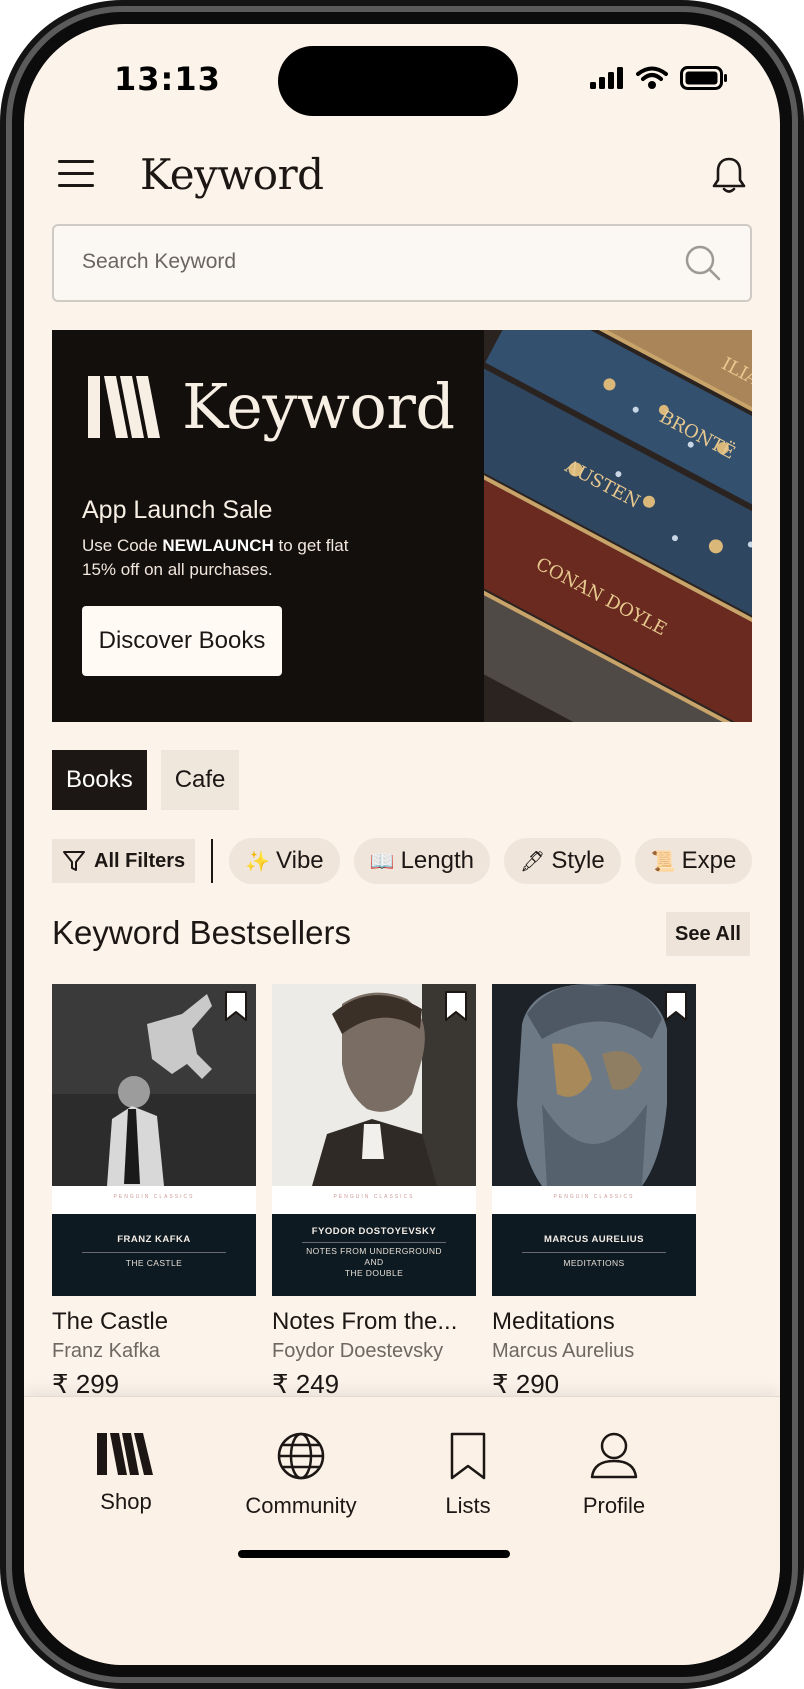  What do you see at coordinates (232, 174) in the screenshot?
I see `brand-wordmark: Keyword` at bounding box center [232, 174].